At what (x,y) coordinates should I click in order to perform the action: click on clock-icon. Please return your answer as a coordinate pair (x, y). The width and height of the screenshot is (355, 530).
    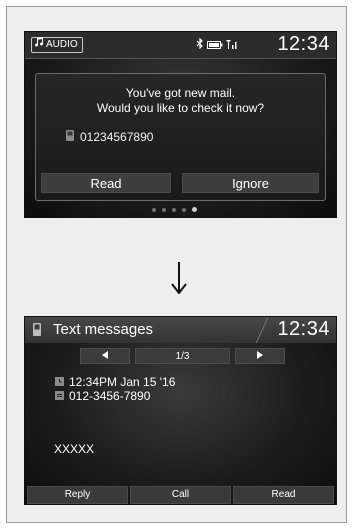
    Looking at the image, I should click on (59, 382).